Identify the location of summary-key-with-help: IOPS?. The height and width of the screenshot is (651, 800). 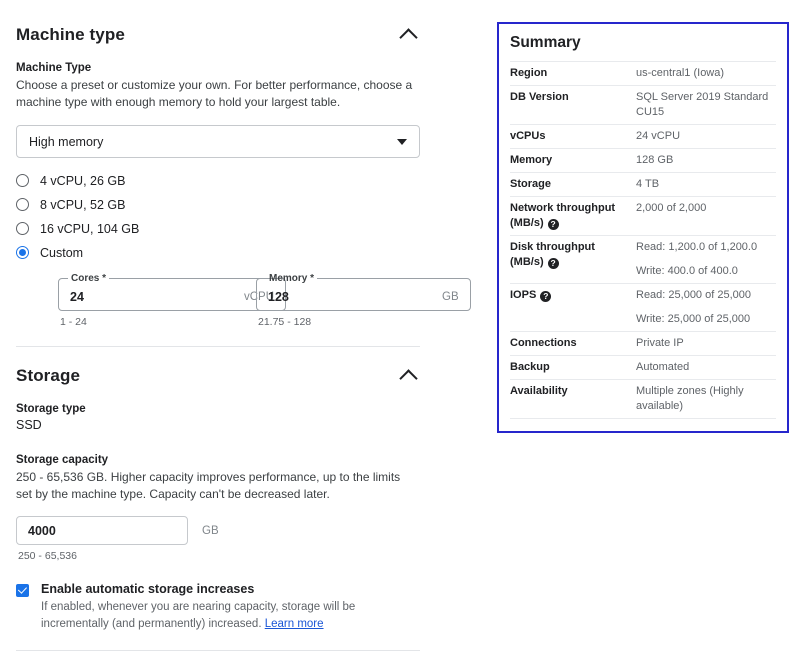
(573, 308).